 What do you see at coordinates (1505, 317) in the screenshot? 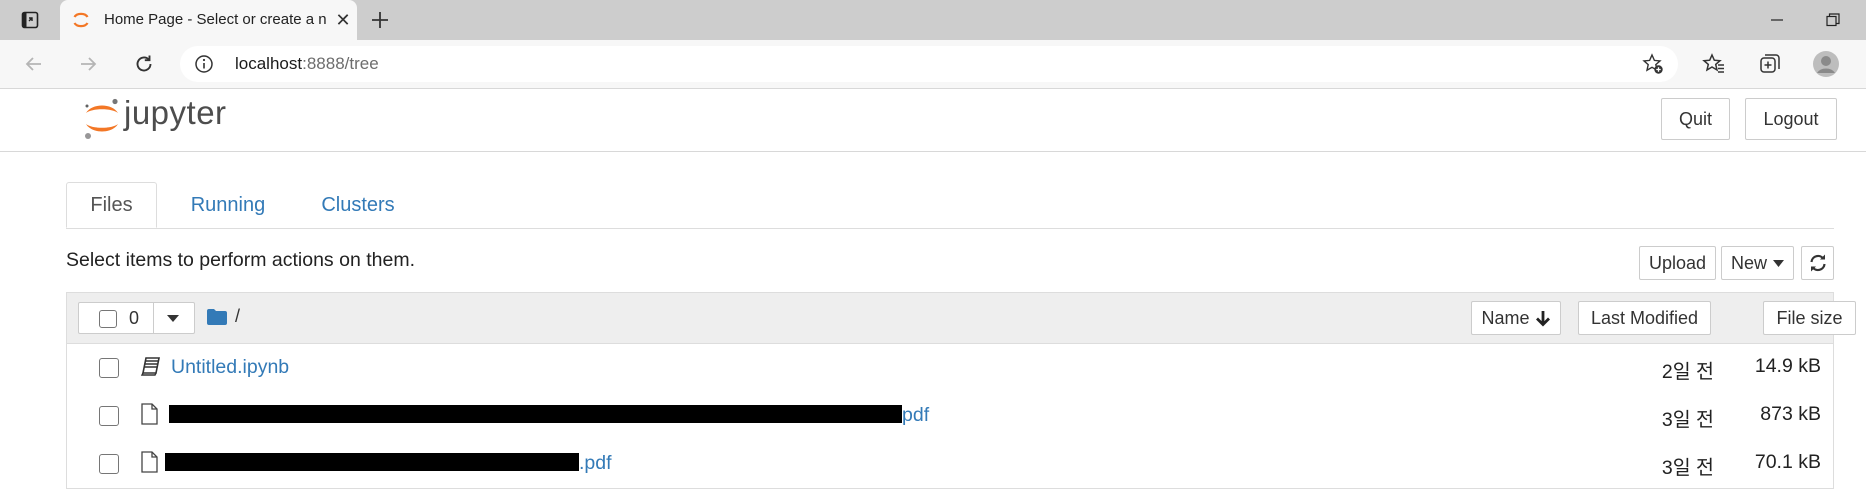
I see `sort-name-label: Name` at bounding box center [1505, 317].